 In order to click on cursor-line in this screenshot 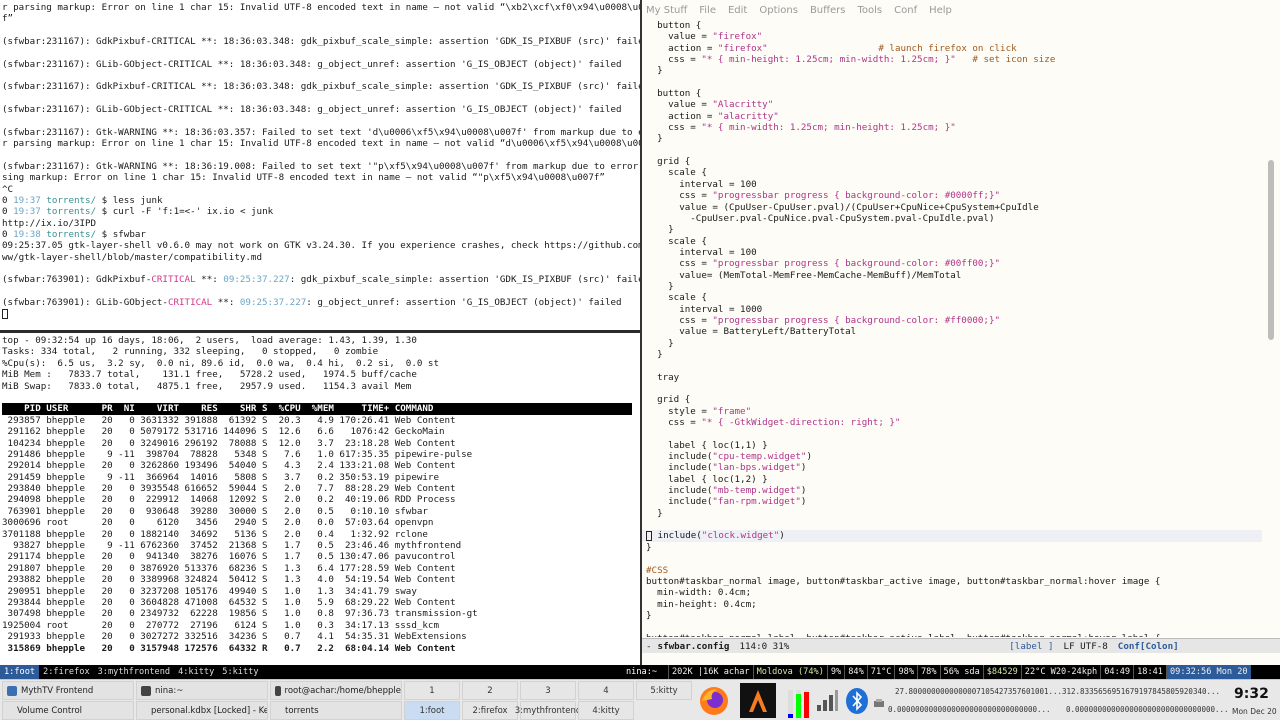, I will do `click(320, 313)`.